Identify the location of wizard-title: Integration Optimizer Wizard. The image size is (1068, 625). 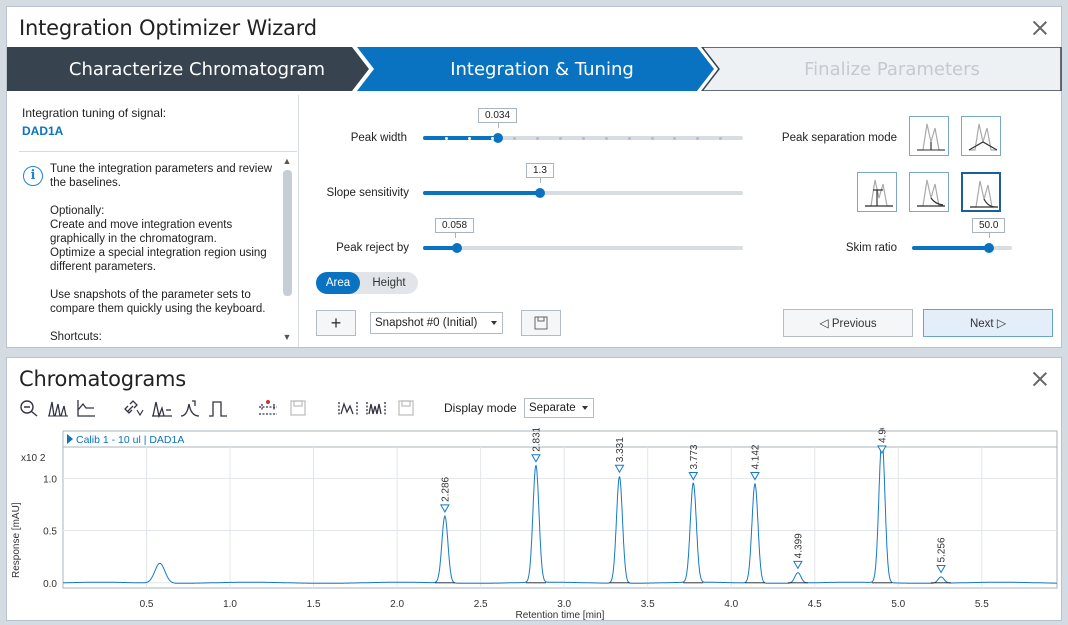
(168, 28).